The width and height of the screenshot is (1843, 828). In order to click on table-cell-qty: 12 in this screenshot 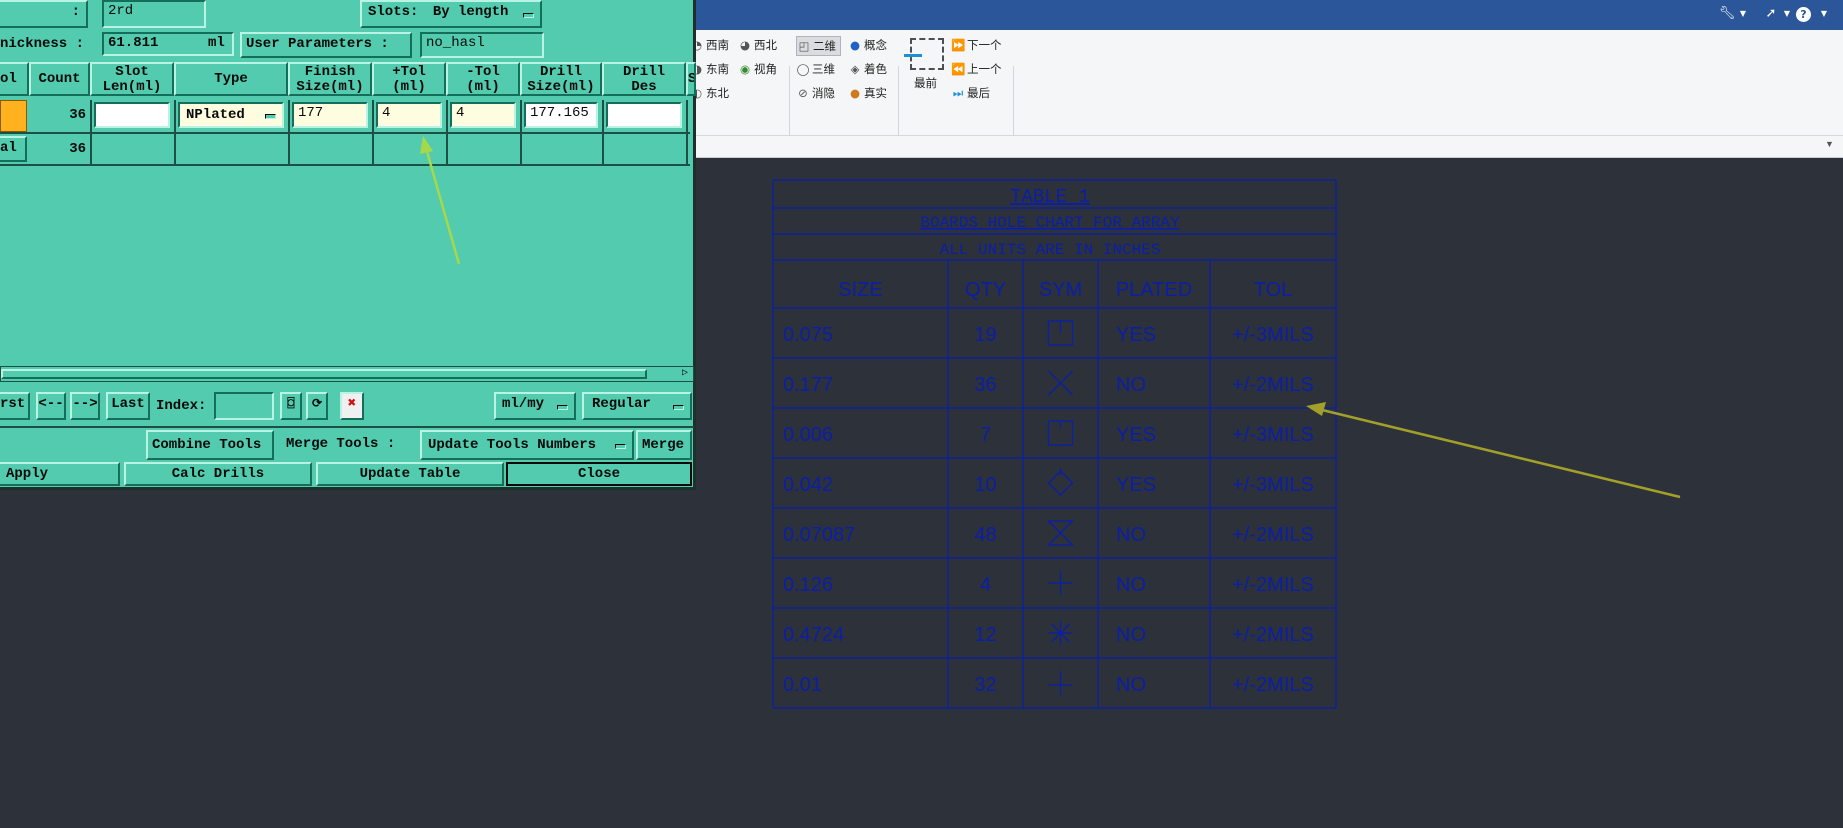, I will do `click(985, 635)`.